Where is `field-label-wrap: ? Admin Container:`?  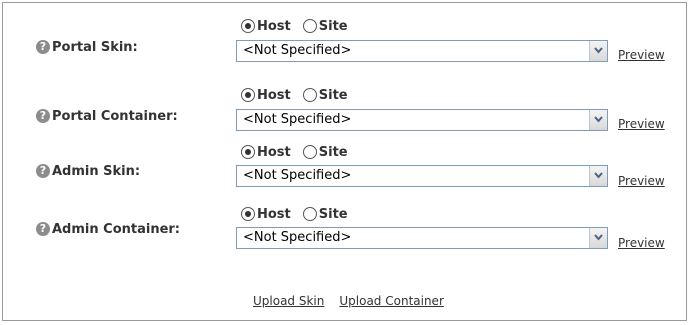
field-label-wrap: ? Admin Container: is located at coordinates (108, 229).